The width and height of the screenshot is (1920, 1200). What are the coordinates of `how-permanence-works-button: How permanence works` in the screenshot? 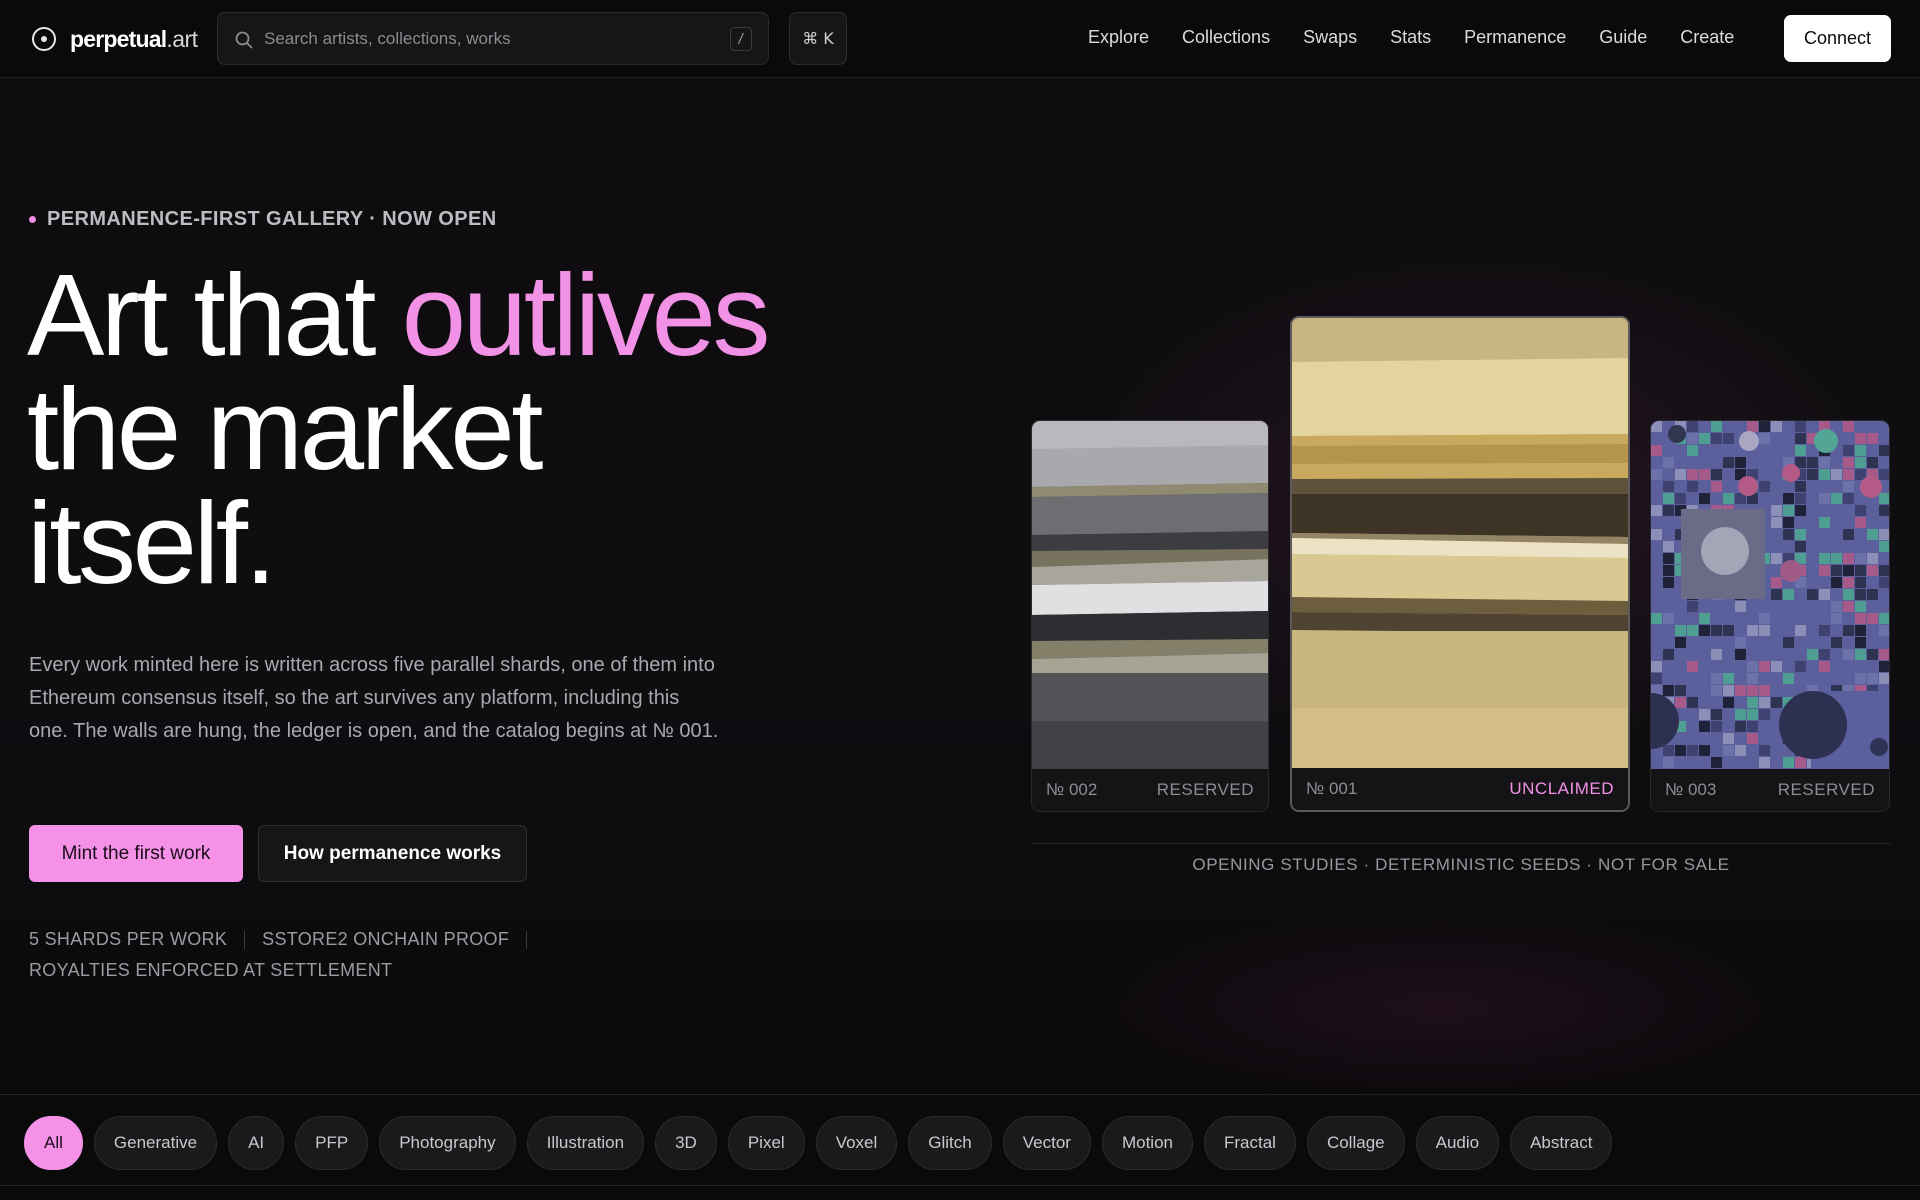 It's located at (392, 853).